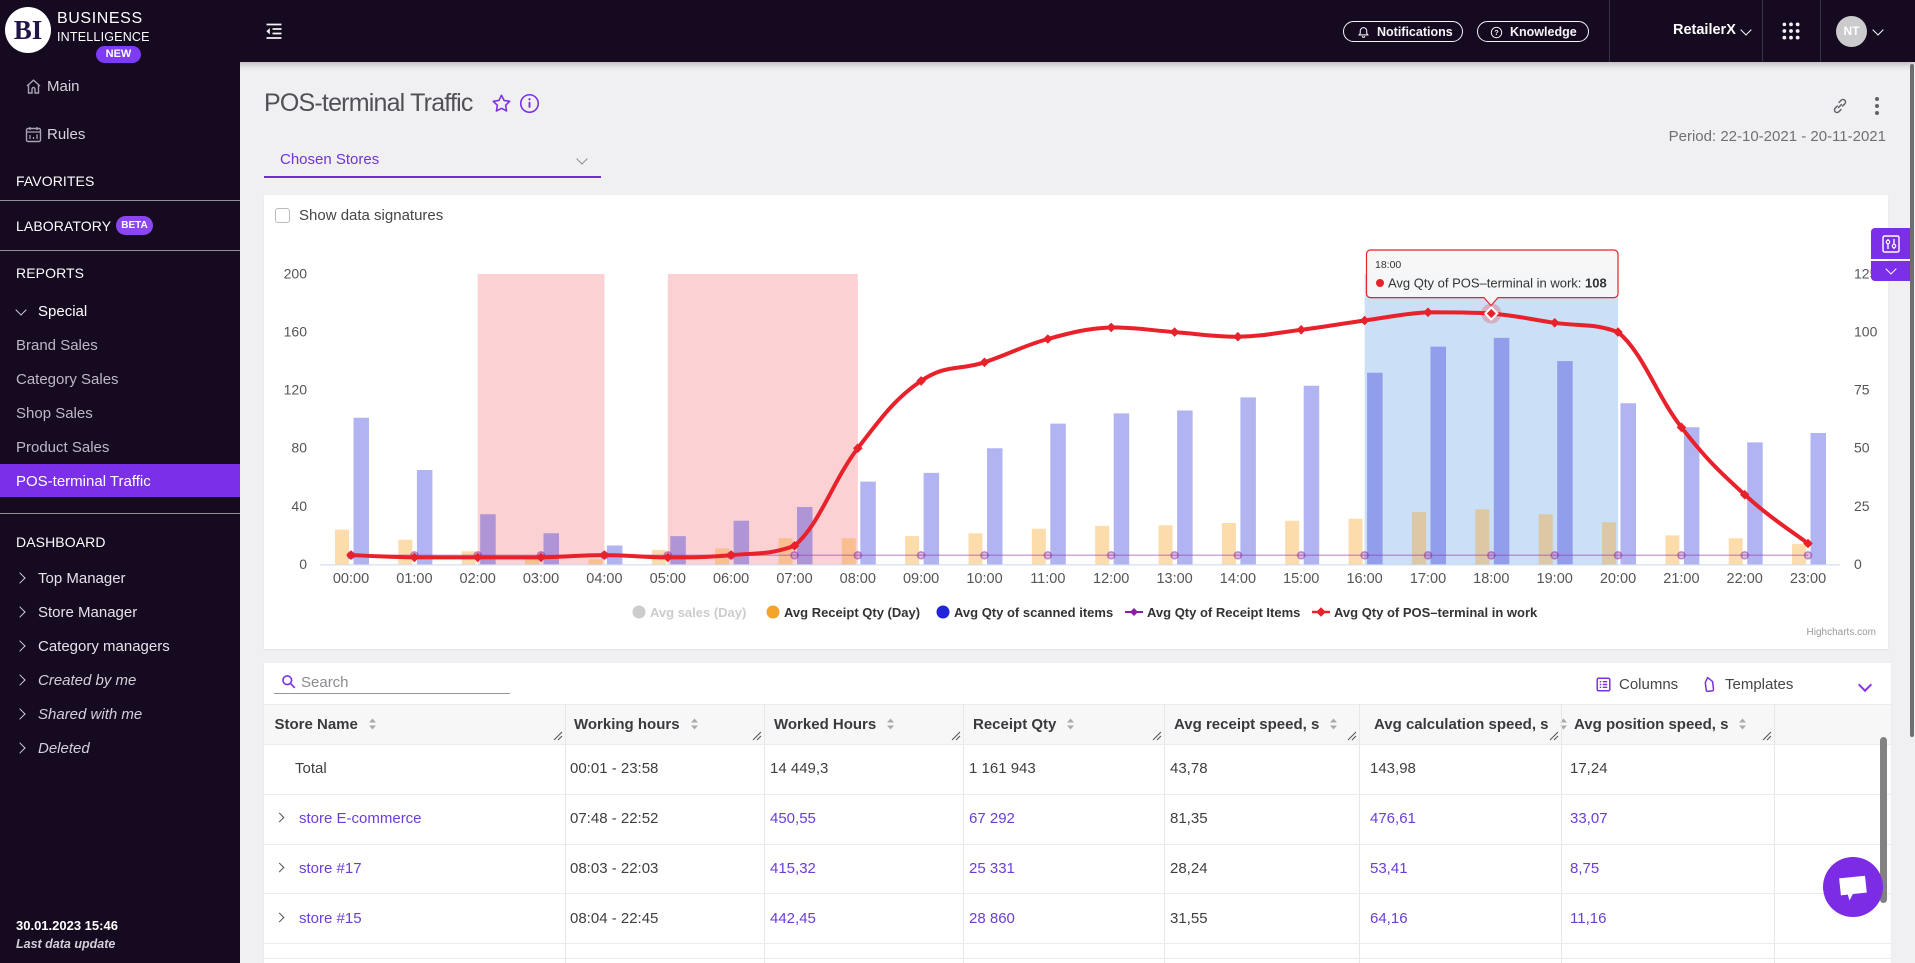  Describe the element at coordinates (414, 579) in the screenshot. I see `svg-text: 01:00` at that location.